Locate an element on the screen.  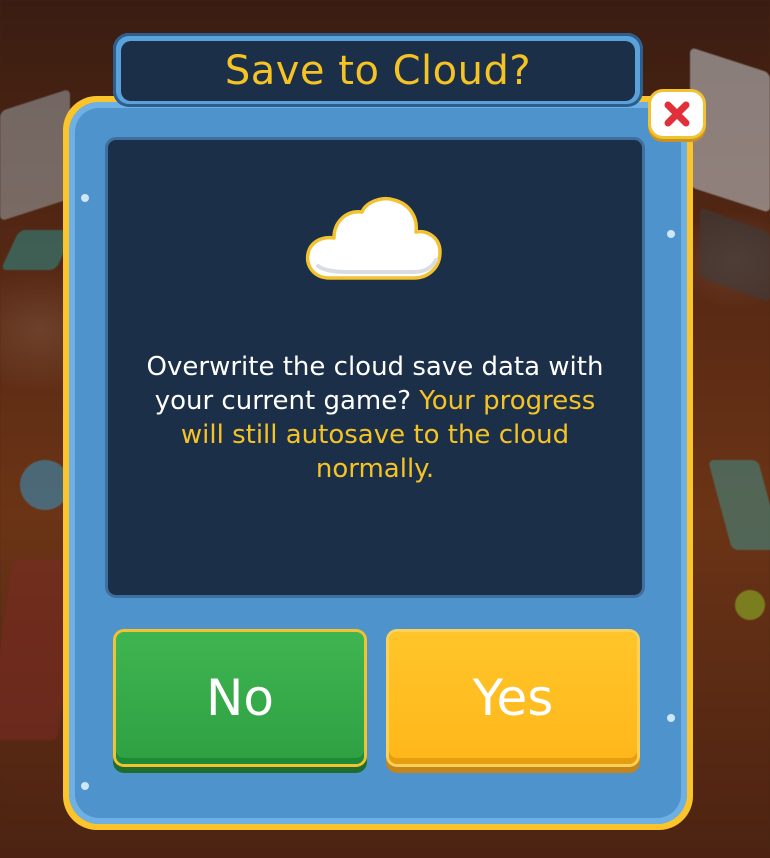
dialog-title-inner: Save to Cloud? is located at coordinates (378, 71).